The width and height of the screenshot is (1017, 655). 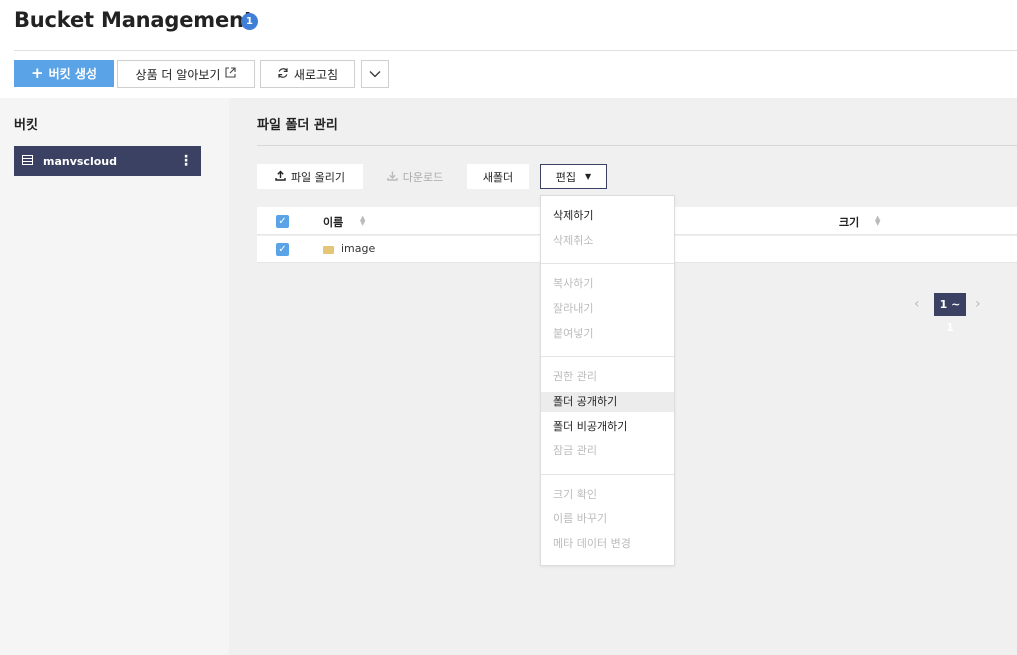 I want to click on section-title: 파일 폴더 관리, so click(x=297, y=125).